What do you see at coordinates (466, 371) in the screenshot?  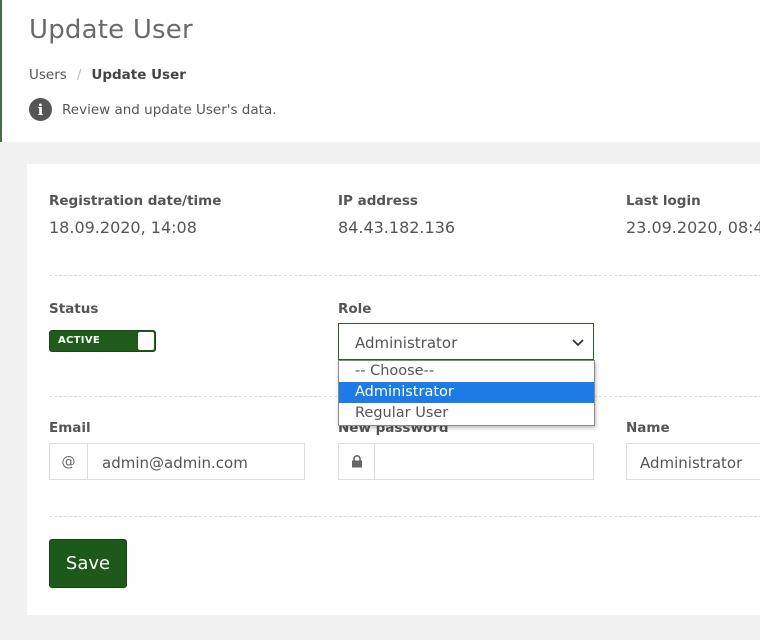 I see `role-option-choose: -- Choose--` at bounding box center [466, 371].